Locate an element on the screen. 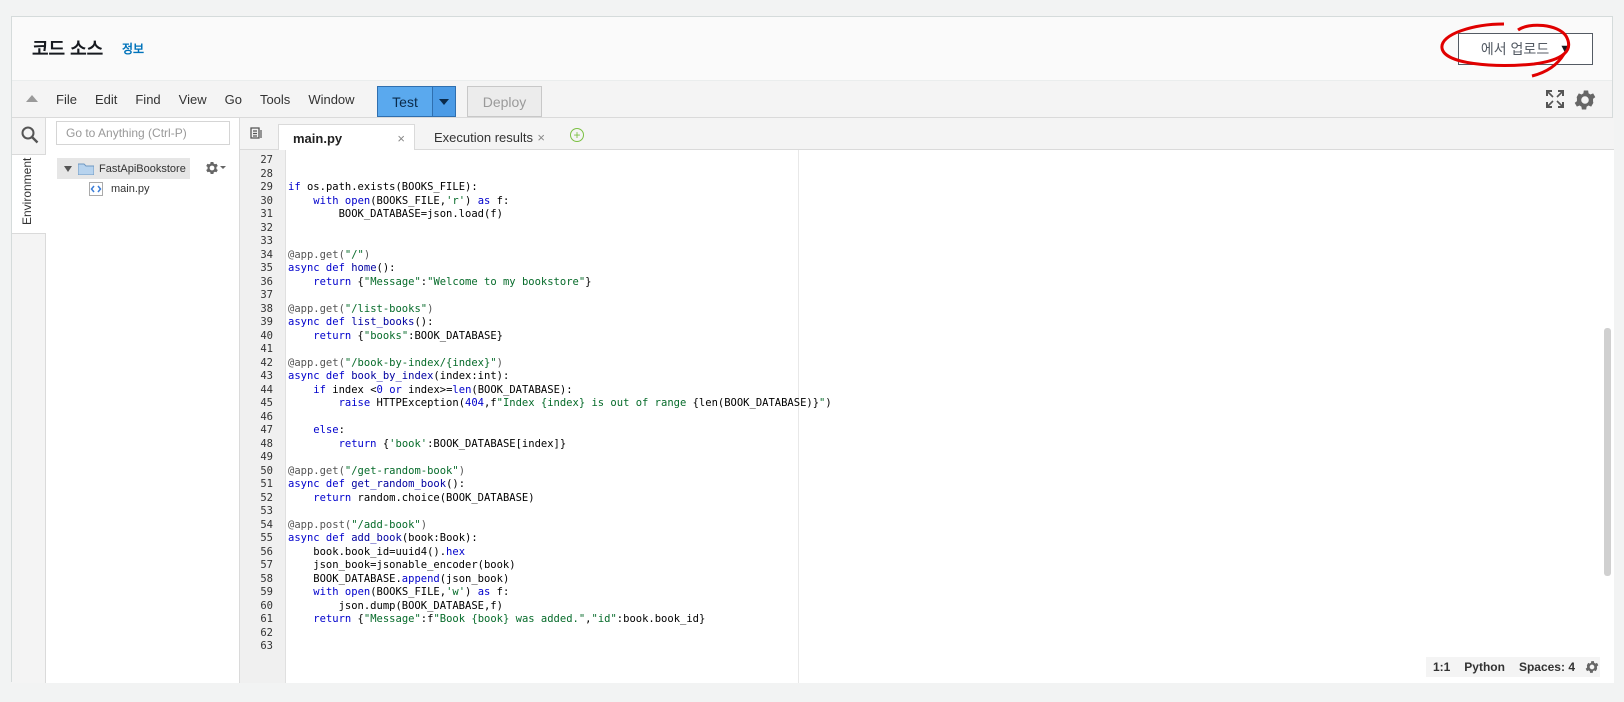  line-number: 42 is located at coordinates (266, 362).